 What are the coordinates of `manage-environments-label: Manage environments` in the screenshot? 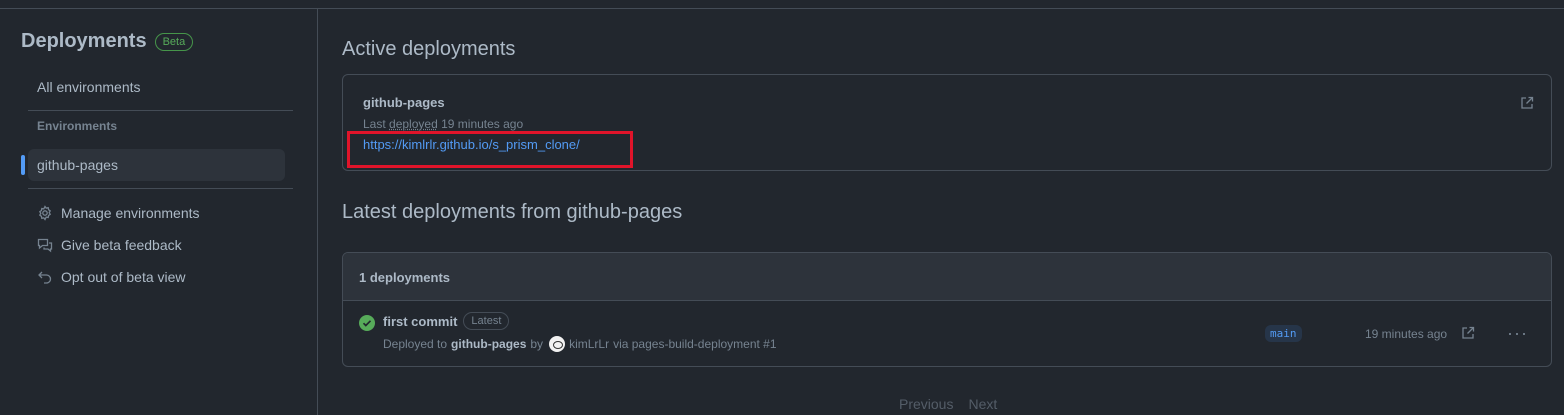 It's located at (130, 213).